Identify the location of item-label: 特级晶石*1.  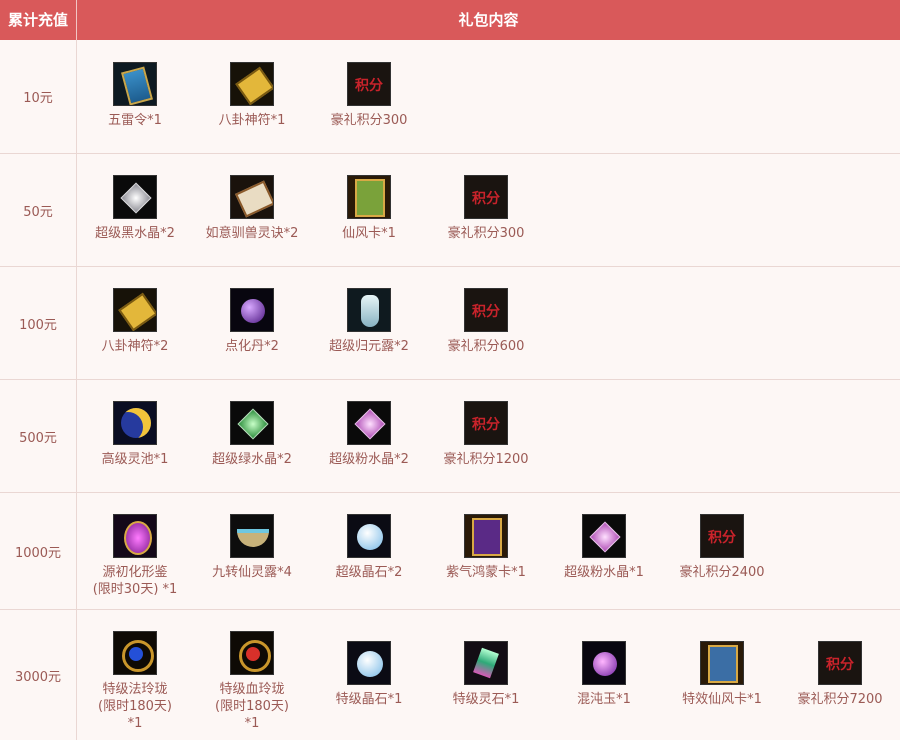
(369, 699).